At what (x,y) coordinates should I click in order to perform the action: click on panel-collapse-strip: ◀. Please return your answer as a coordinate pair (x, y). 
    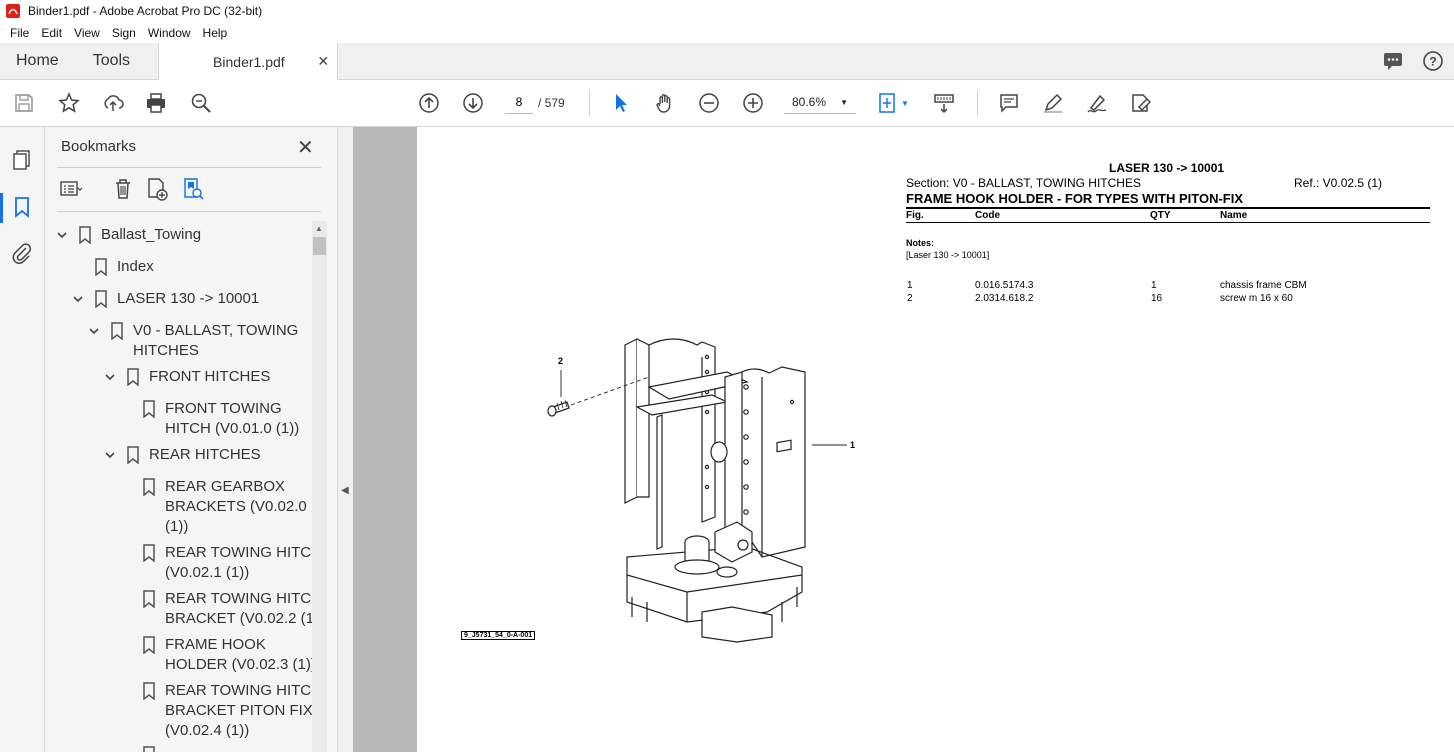
    Looking at the image, I should click on (345, 439).